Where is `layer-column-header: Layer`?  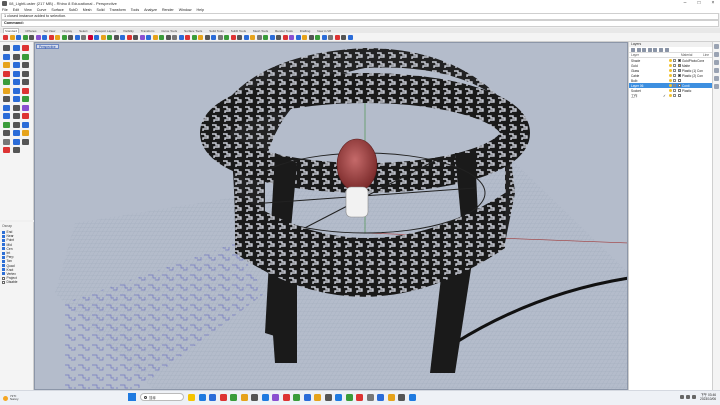
layer-column-header: Layer is located at coordinates (646, 55).